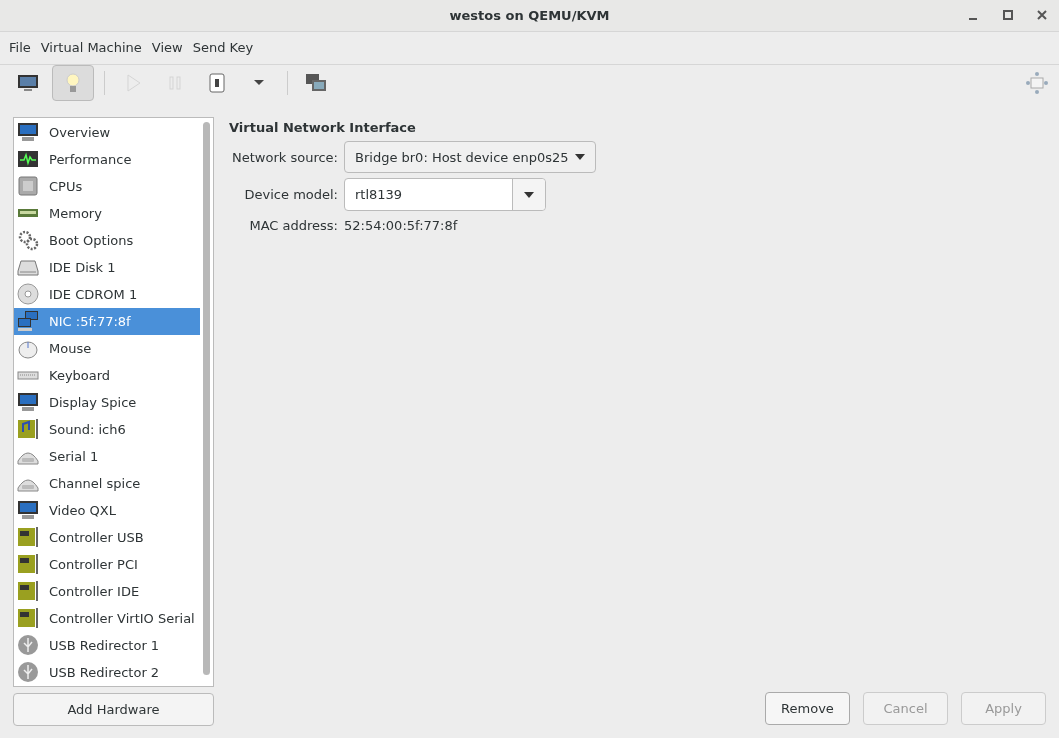  Describe the element at coordinates (107, 456) in the screenshot. I see `hardware-list-item: Serial 1` at that location.